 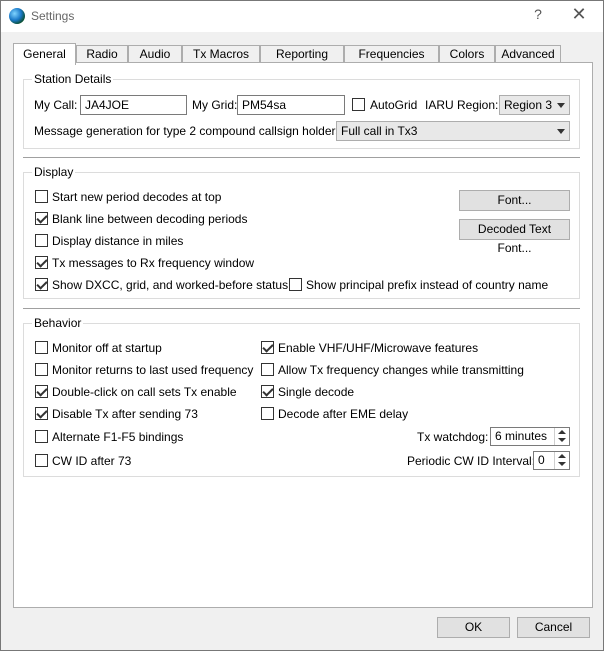 I want to click on window-title: Settings, so click(x=53, y=16).